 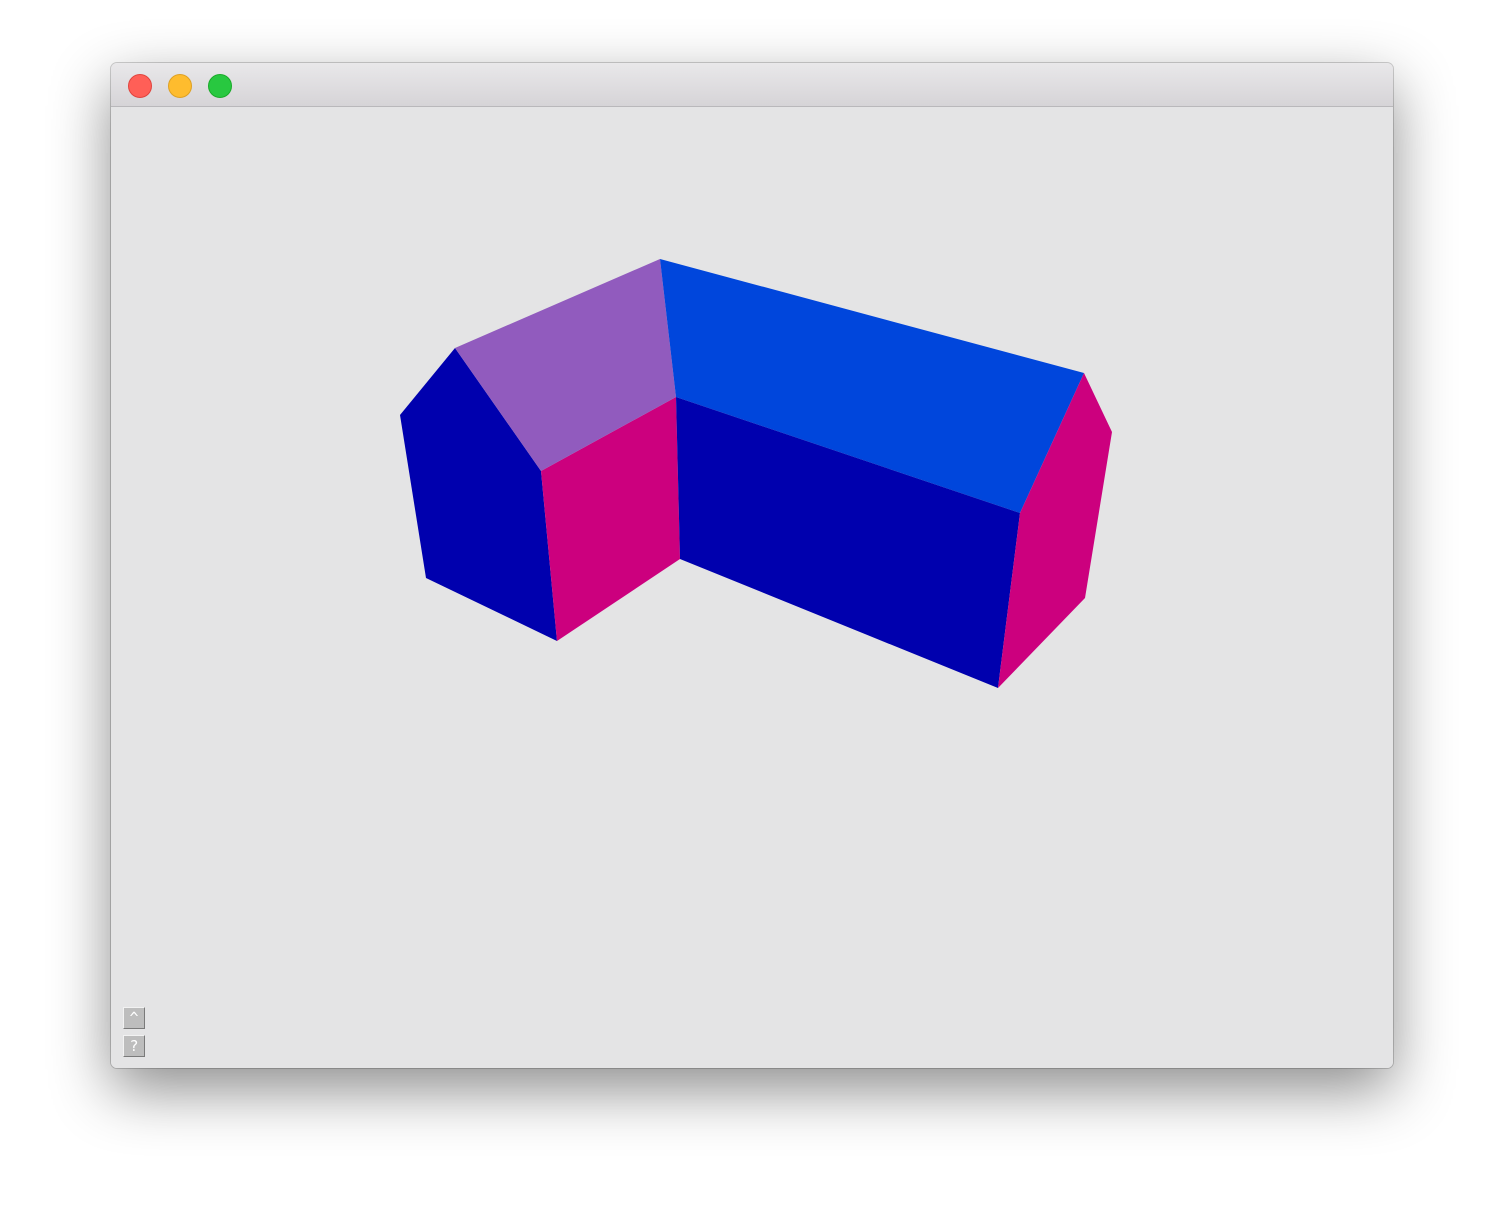 I want to click on up-arrow-button: ^, so click(x=134, y=1018).